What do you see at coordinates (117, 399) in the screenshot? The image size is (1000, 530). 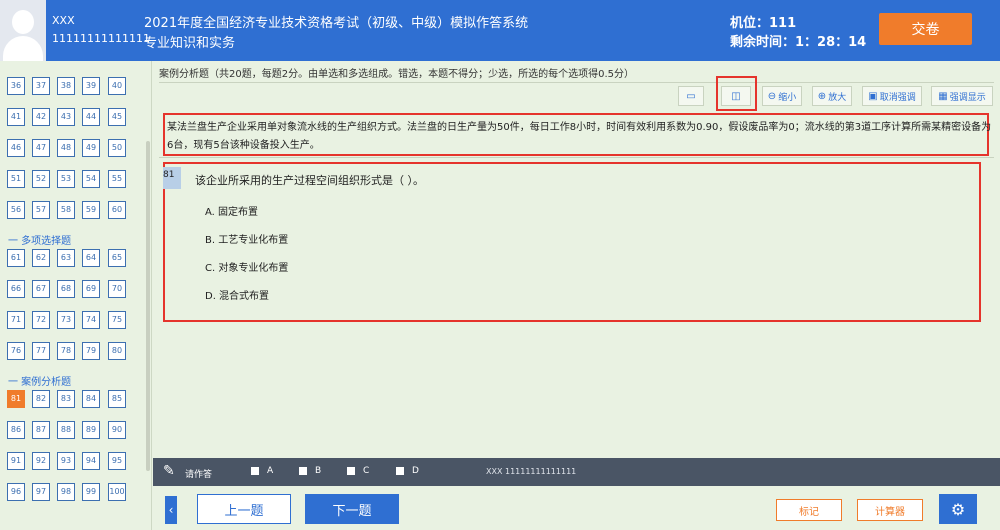 I see `question-nav-item: 85` at bounding box center [117, 399].